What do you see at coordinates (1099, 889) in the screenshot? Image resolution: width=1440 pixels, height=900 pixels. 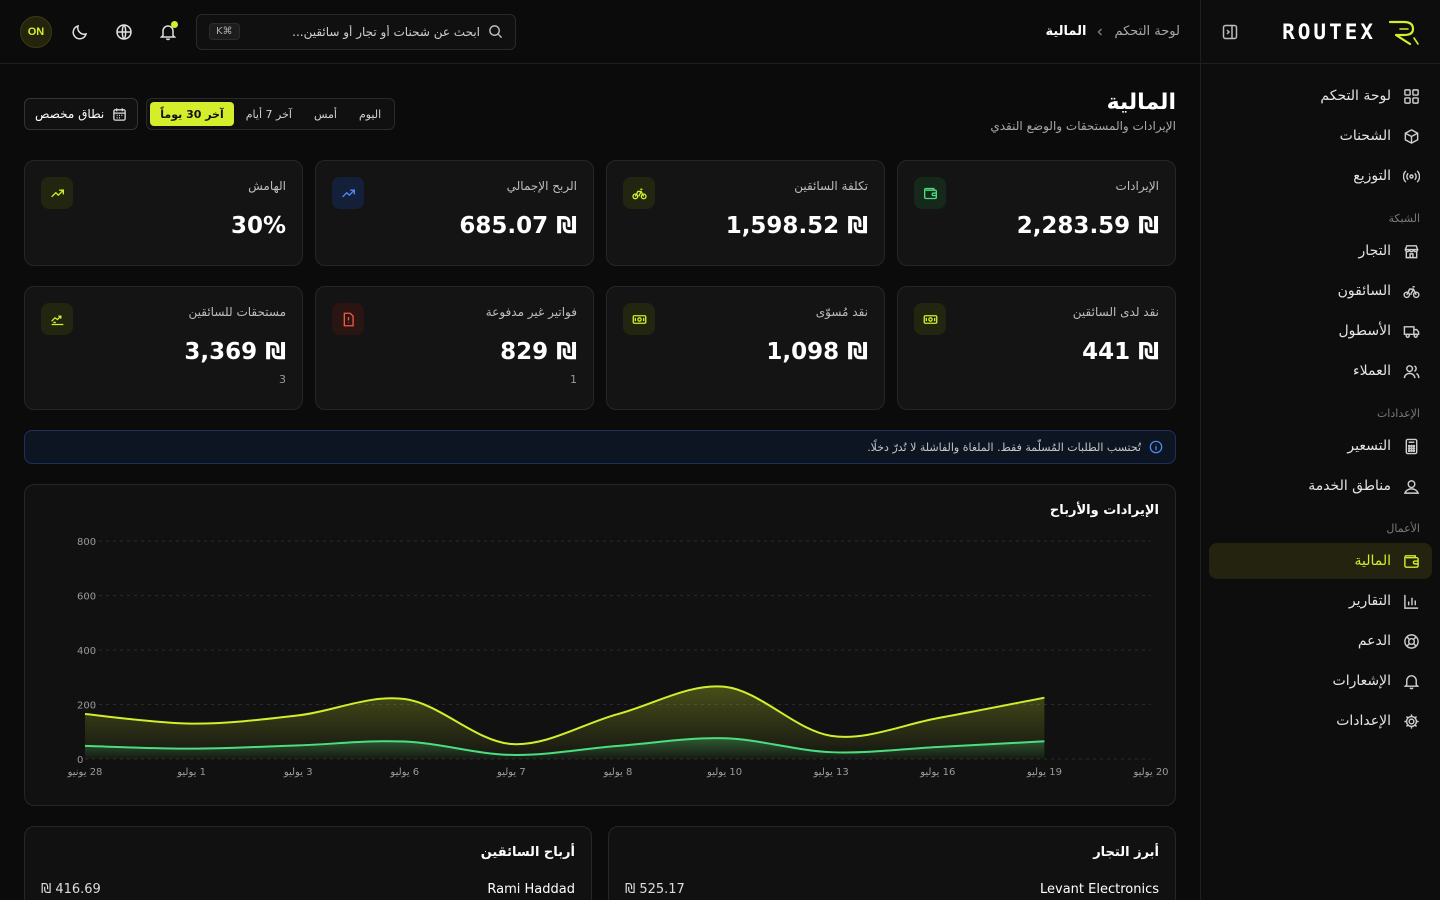 I see `merchant-name: Levant Electronics` at bounding box center [1099, 889].